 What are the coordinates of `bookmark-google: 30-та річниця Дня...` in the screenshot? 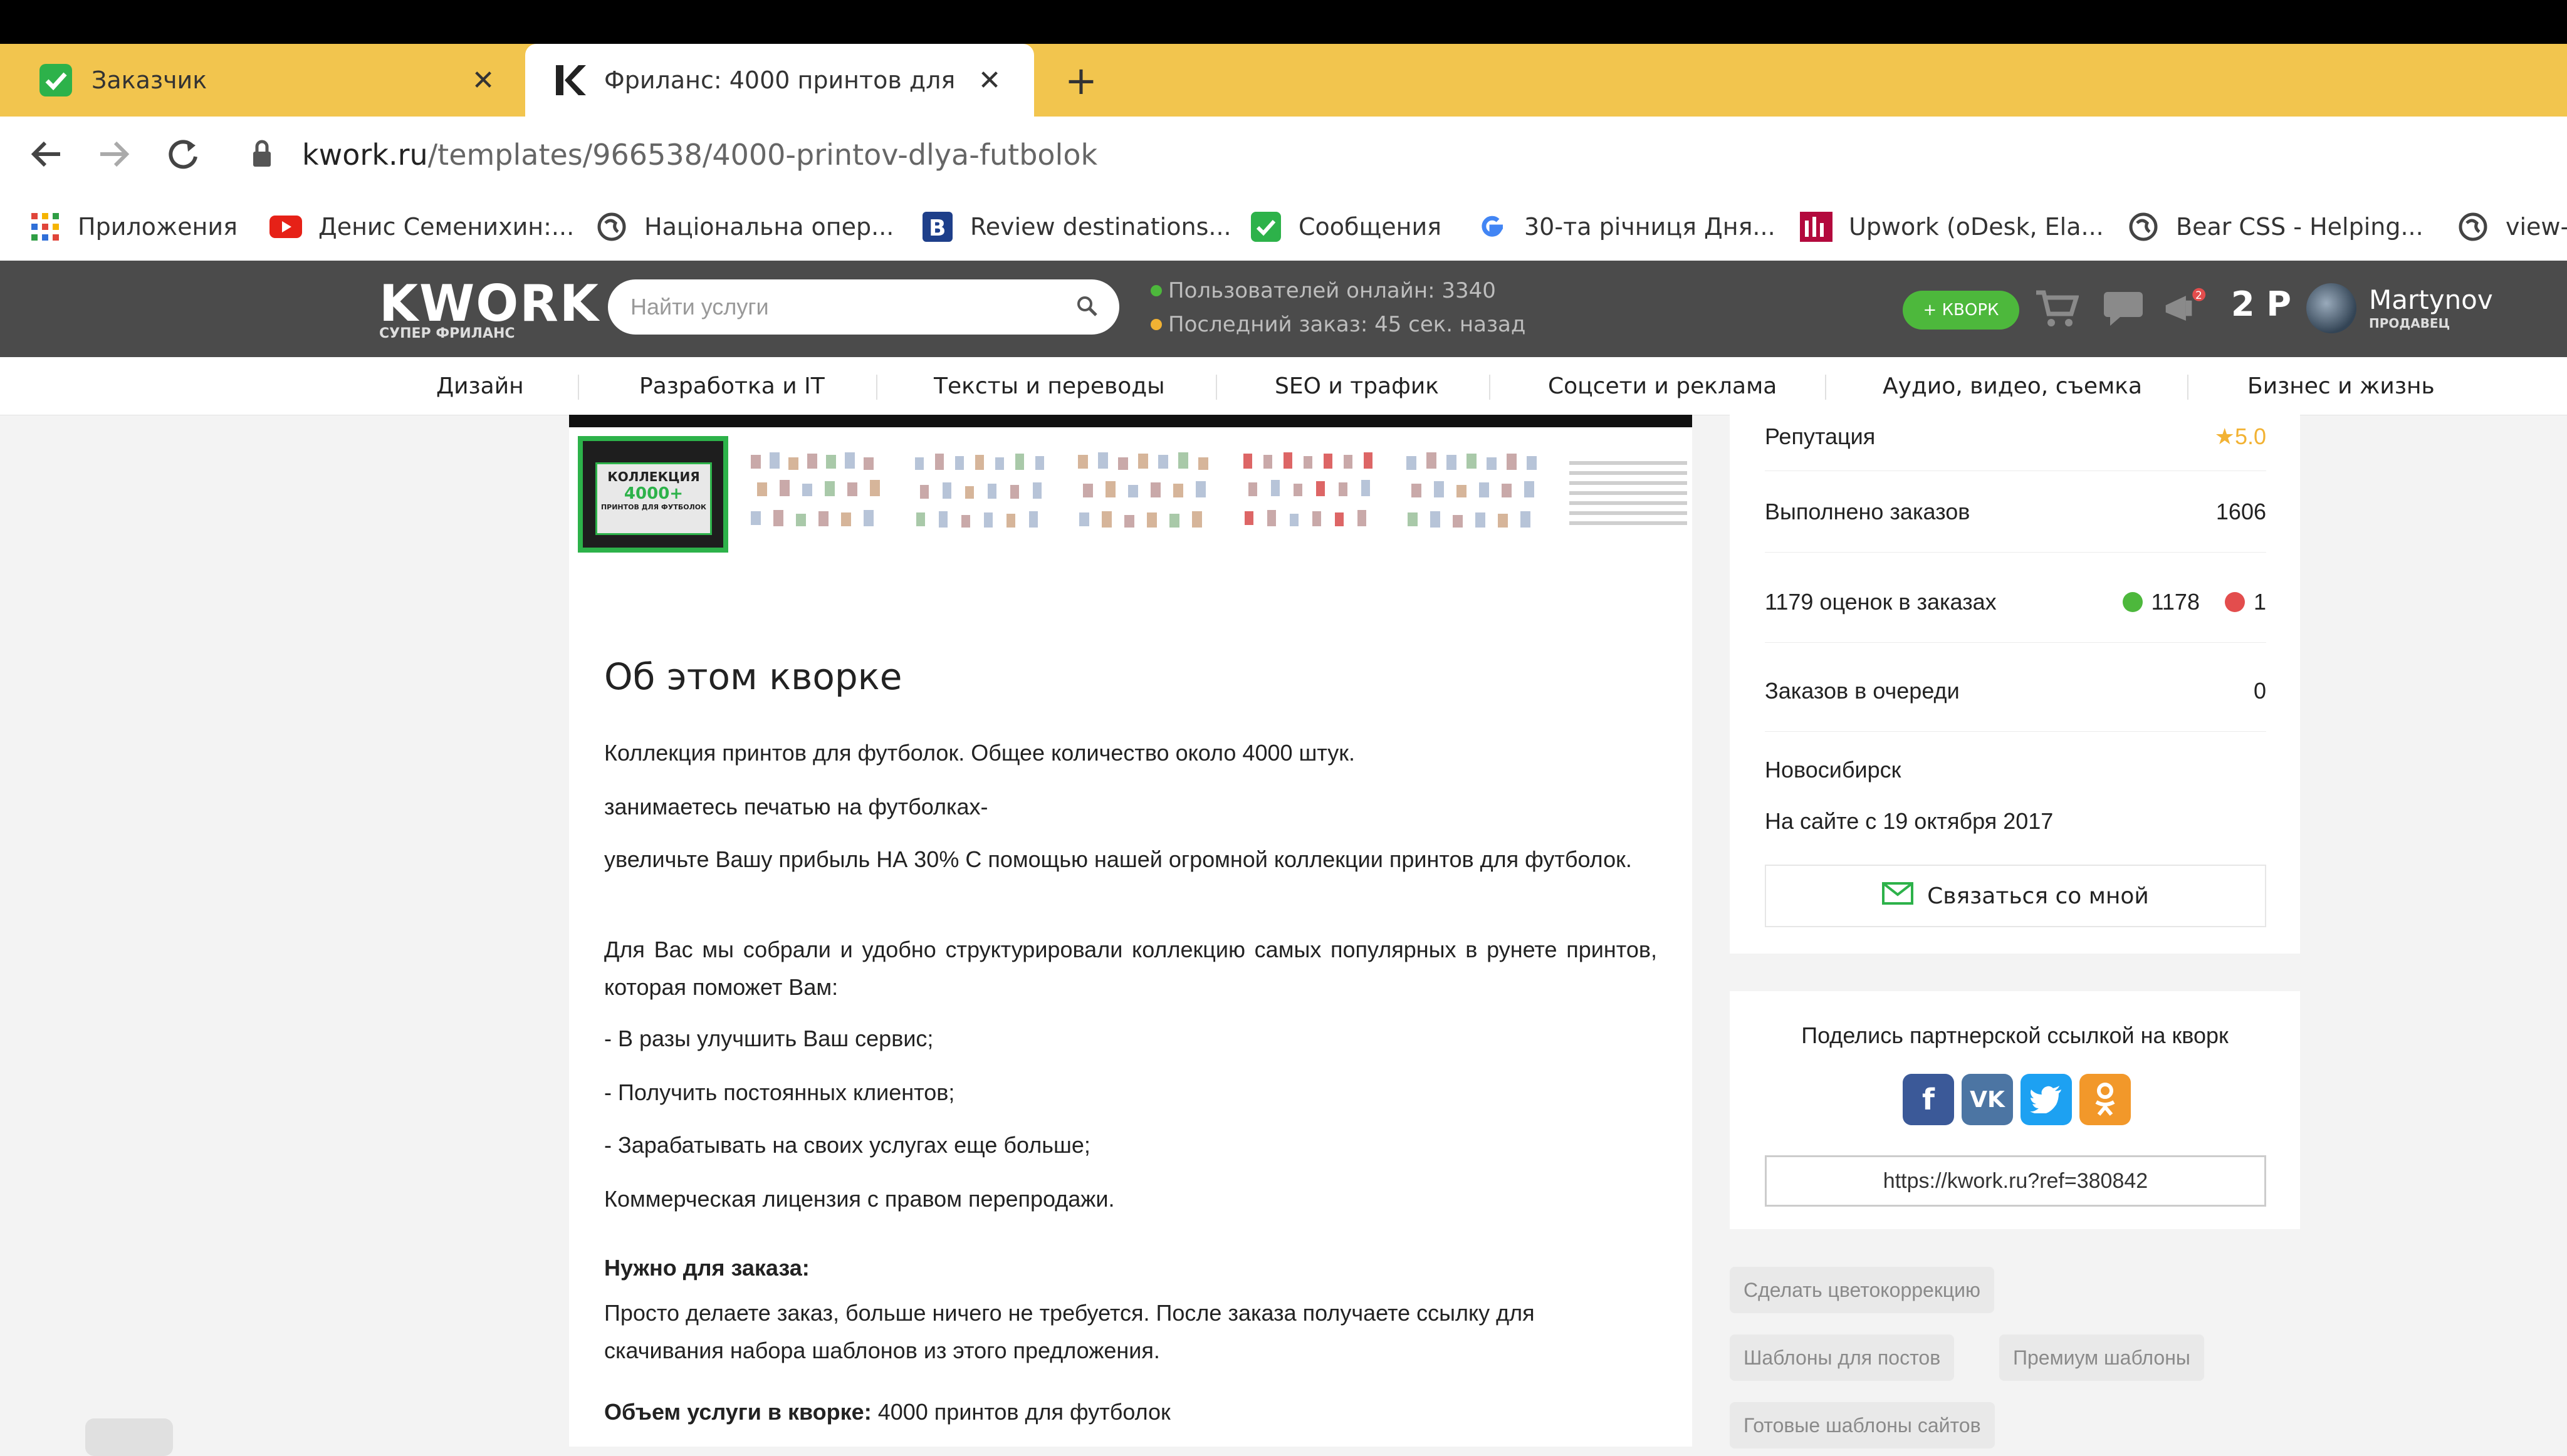 It's located at (1625, 227).